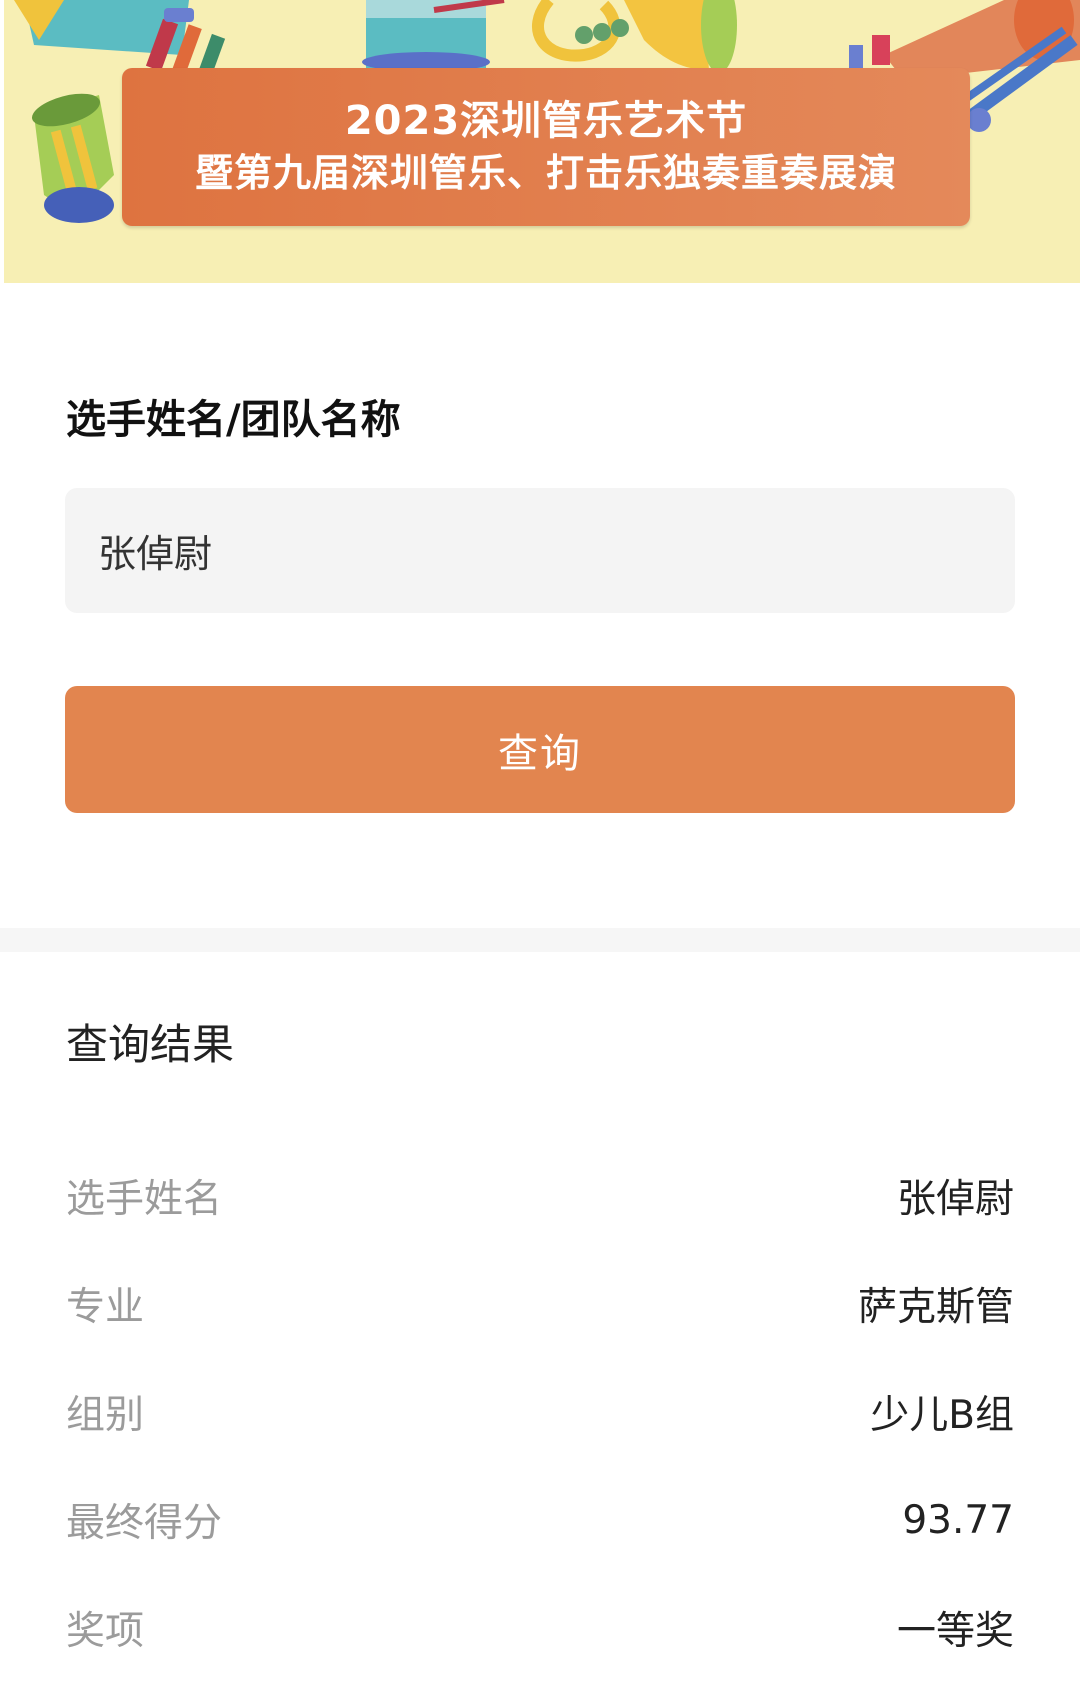 This screenshot has width=1080, height=1694. Describe the element at coordinates (958, 1520) in the screenshot. I see `result-value: 93.77` at that location.